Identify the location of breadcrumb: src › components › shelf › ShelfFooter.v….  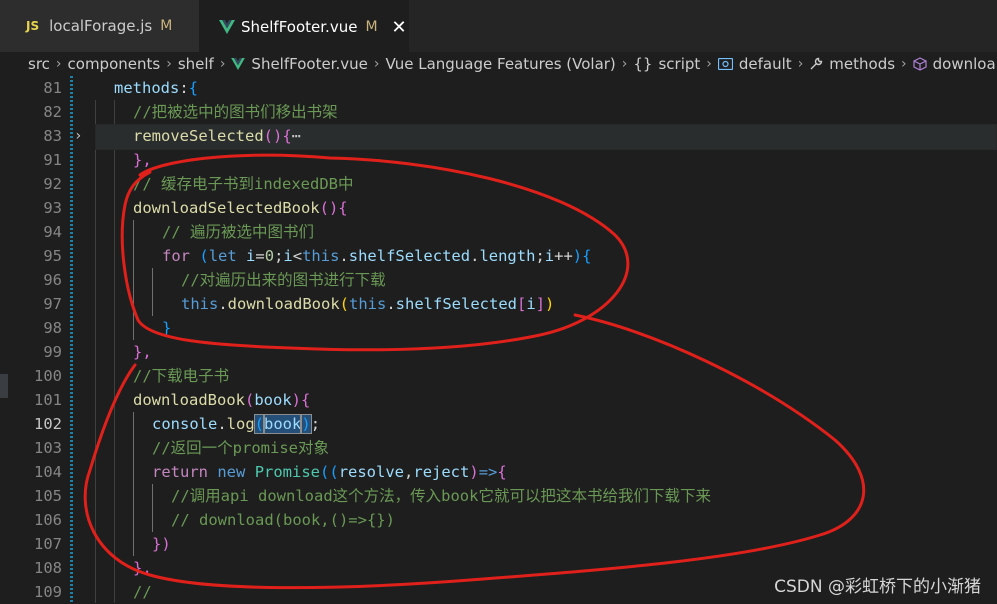
(498, 64).